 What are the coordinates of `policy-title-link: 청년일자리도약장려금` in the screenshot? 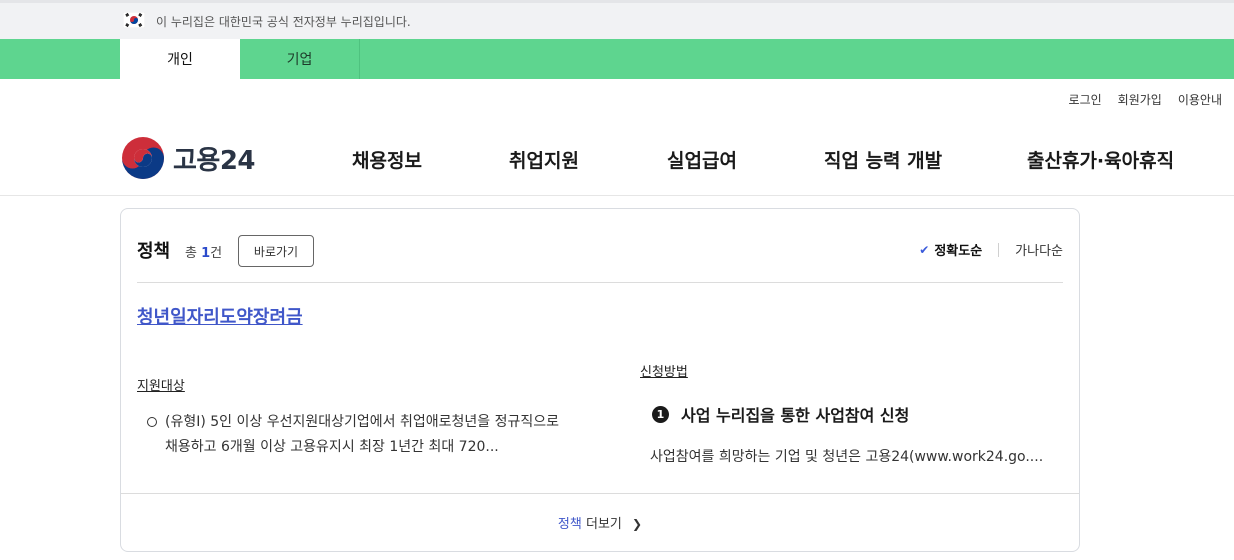 It's located at (220, 316).